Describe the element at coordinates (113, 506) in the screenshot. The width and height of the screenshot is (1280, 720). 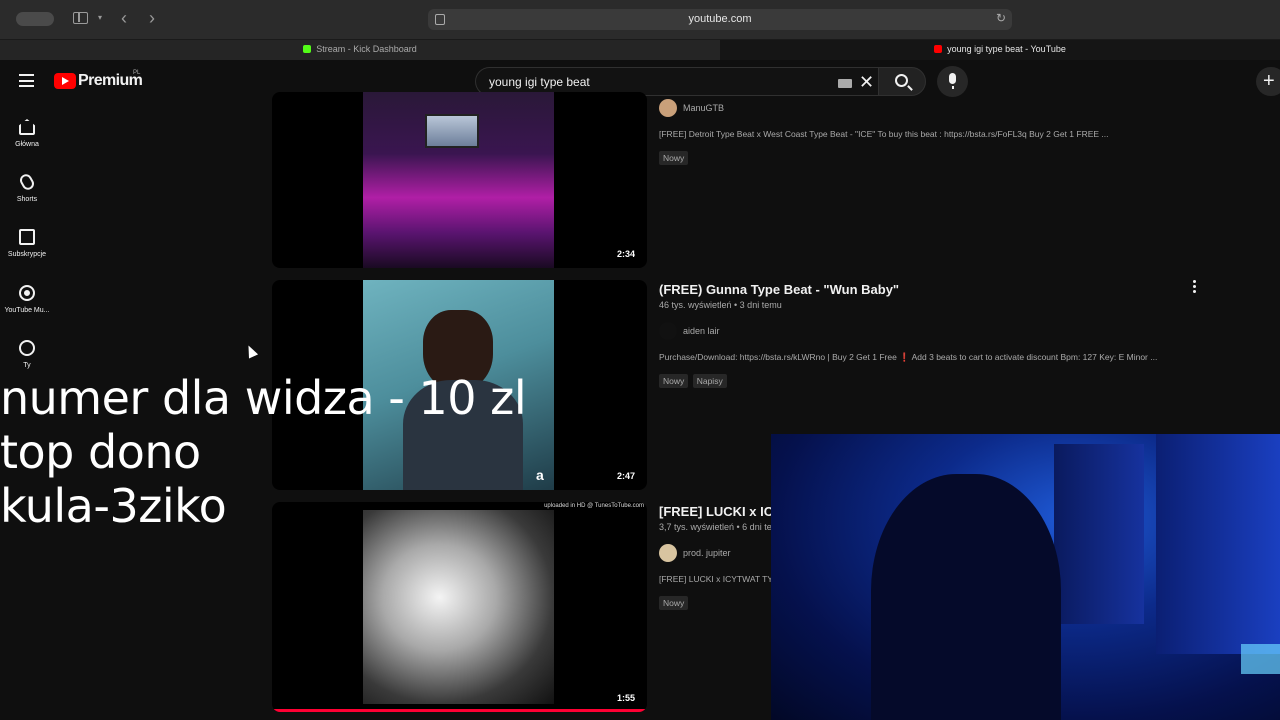
I see `overlay-line: kula-3ziko` at that location.